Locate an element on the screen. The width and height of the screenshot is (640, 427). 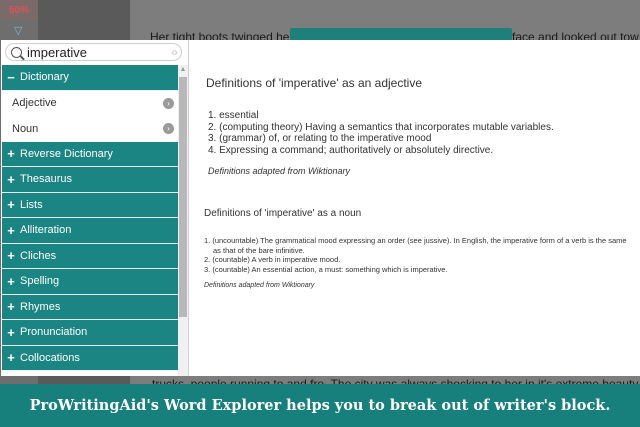
sidebar-item-dictionary: − Dictionary is located at coordinates (90, 78).